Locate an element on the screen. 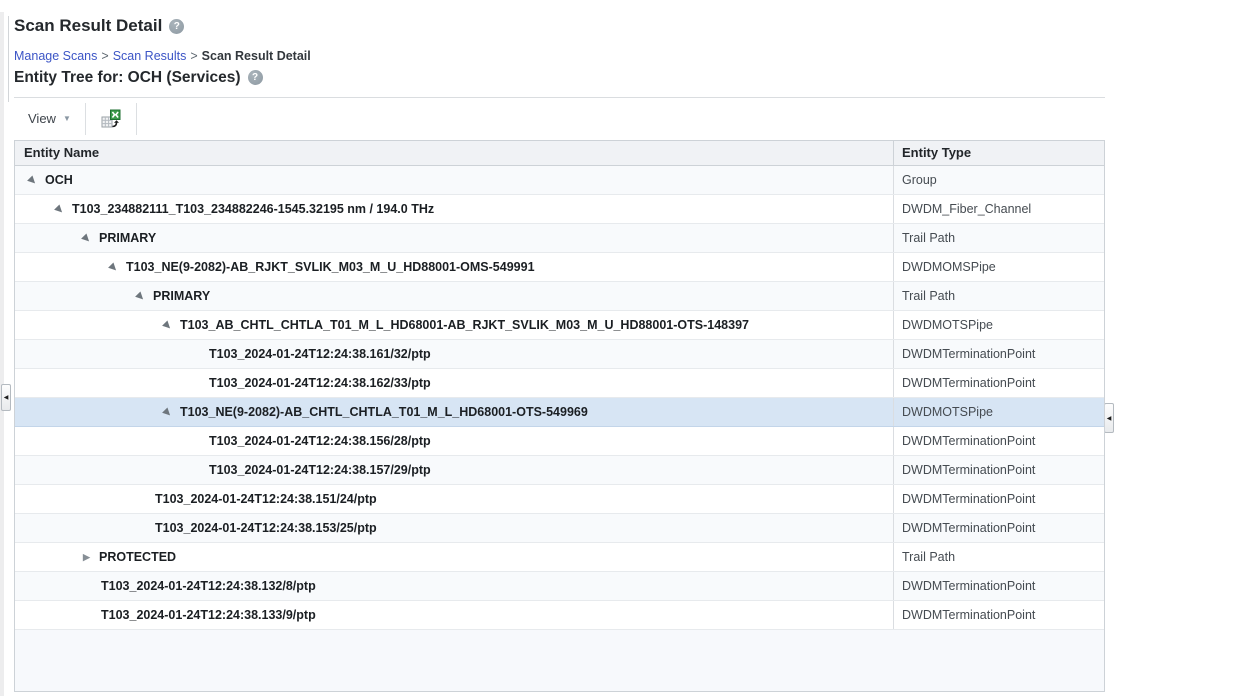  entity-name-cell: T103_2024-01-24T12:24:38.157/29/ptp is located at coordinates (454, 470).